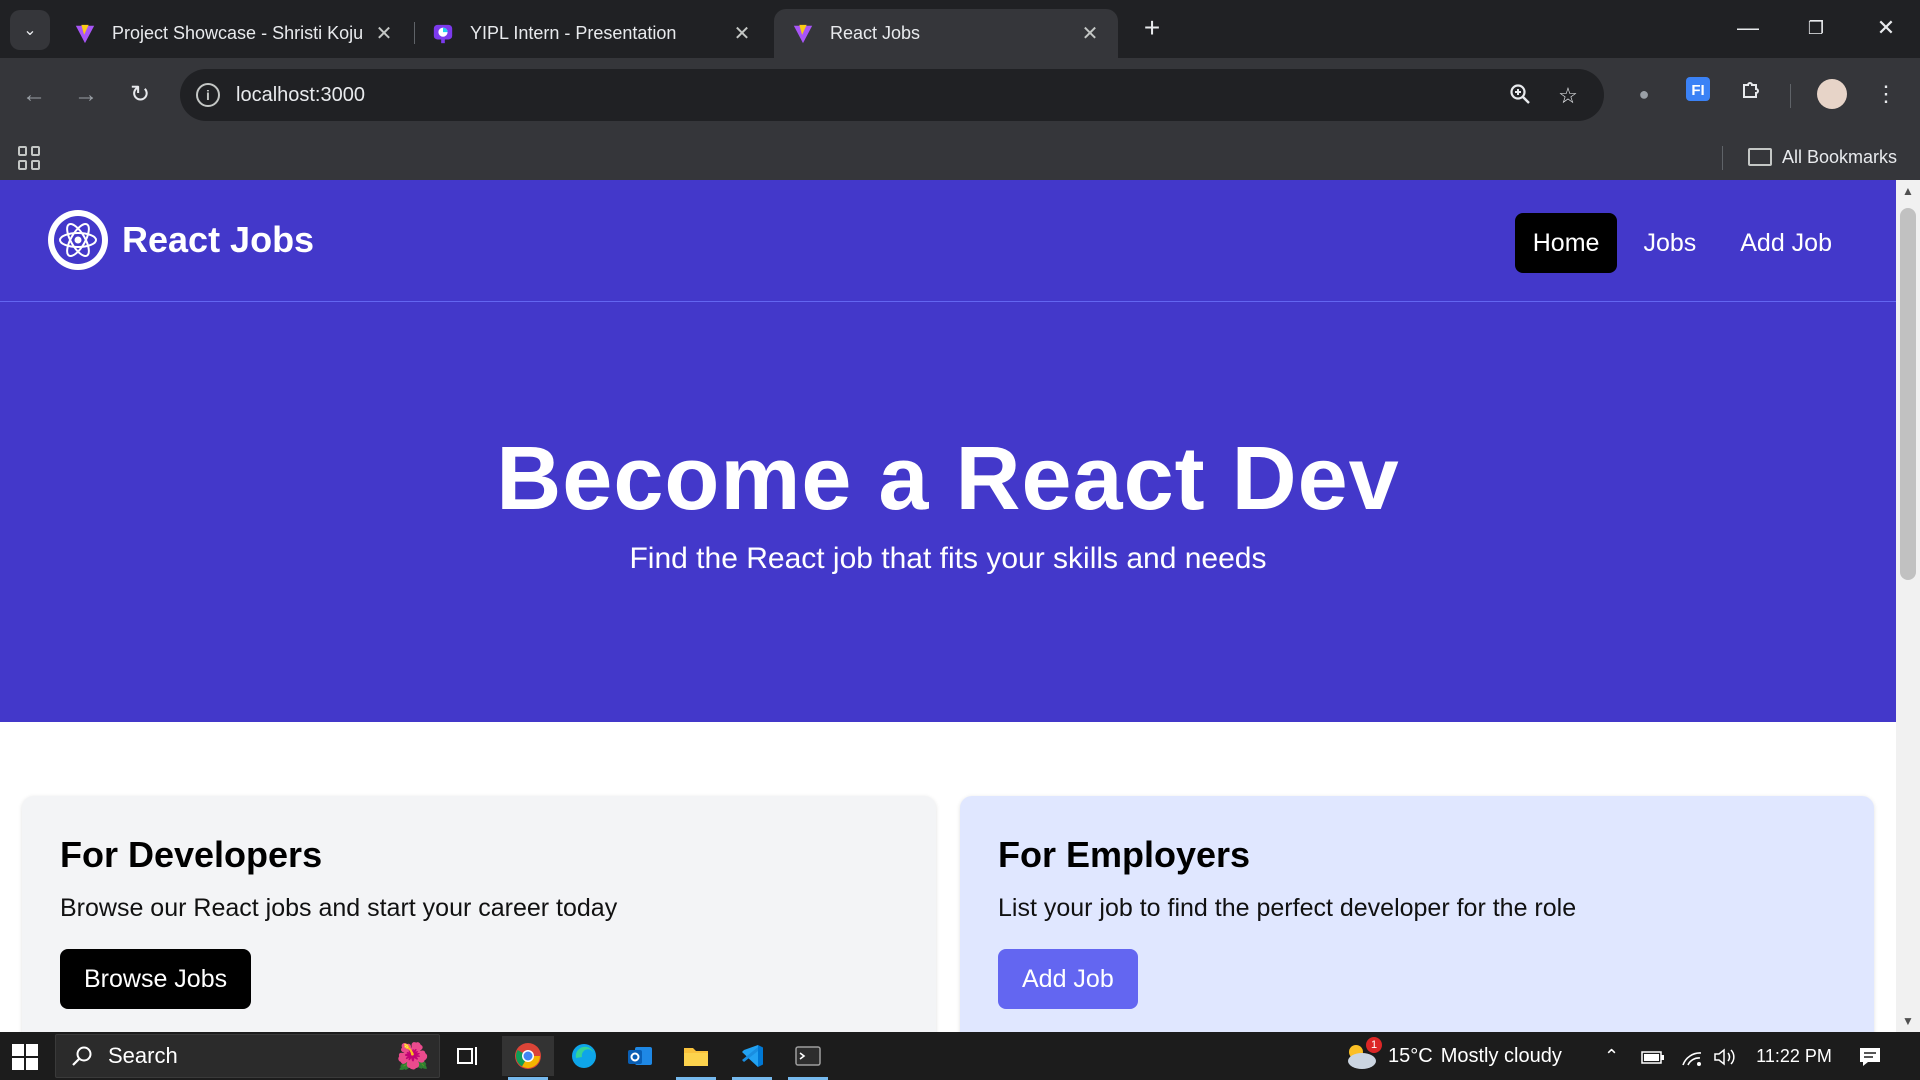  What do you see at coordinates (208, 95) in the screenshot?
I see `site-info-icon: i` at bounding box center [208, 95].